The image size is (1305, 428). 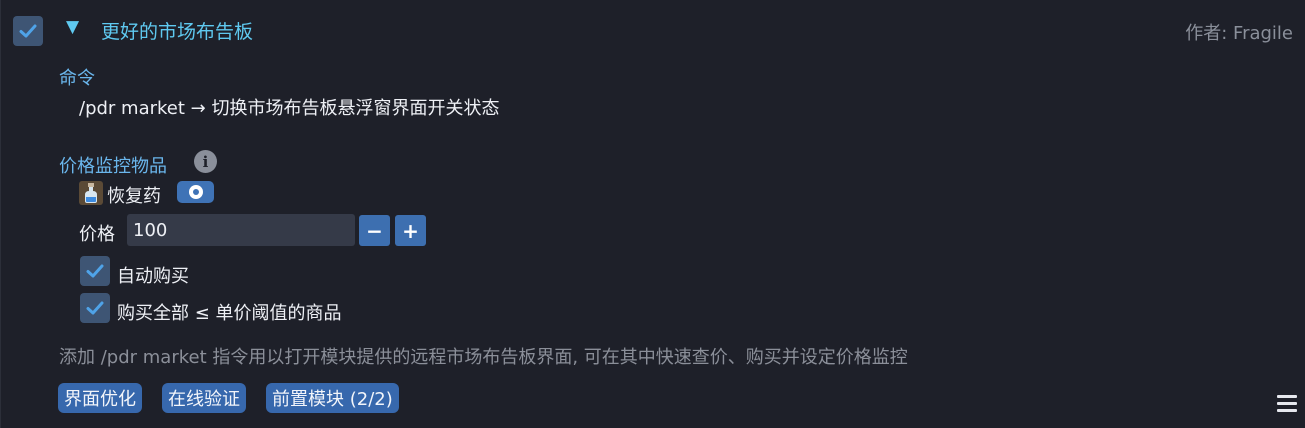 I want to click on info-icon: i, so click(x=205, y=161).